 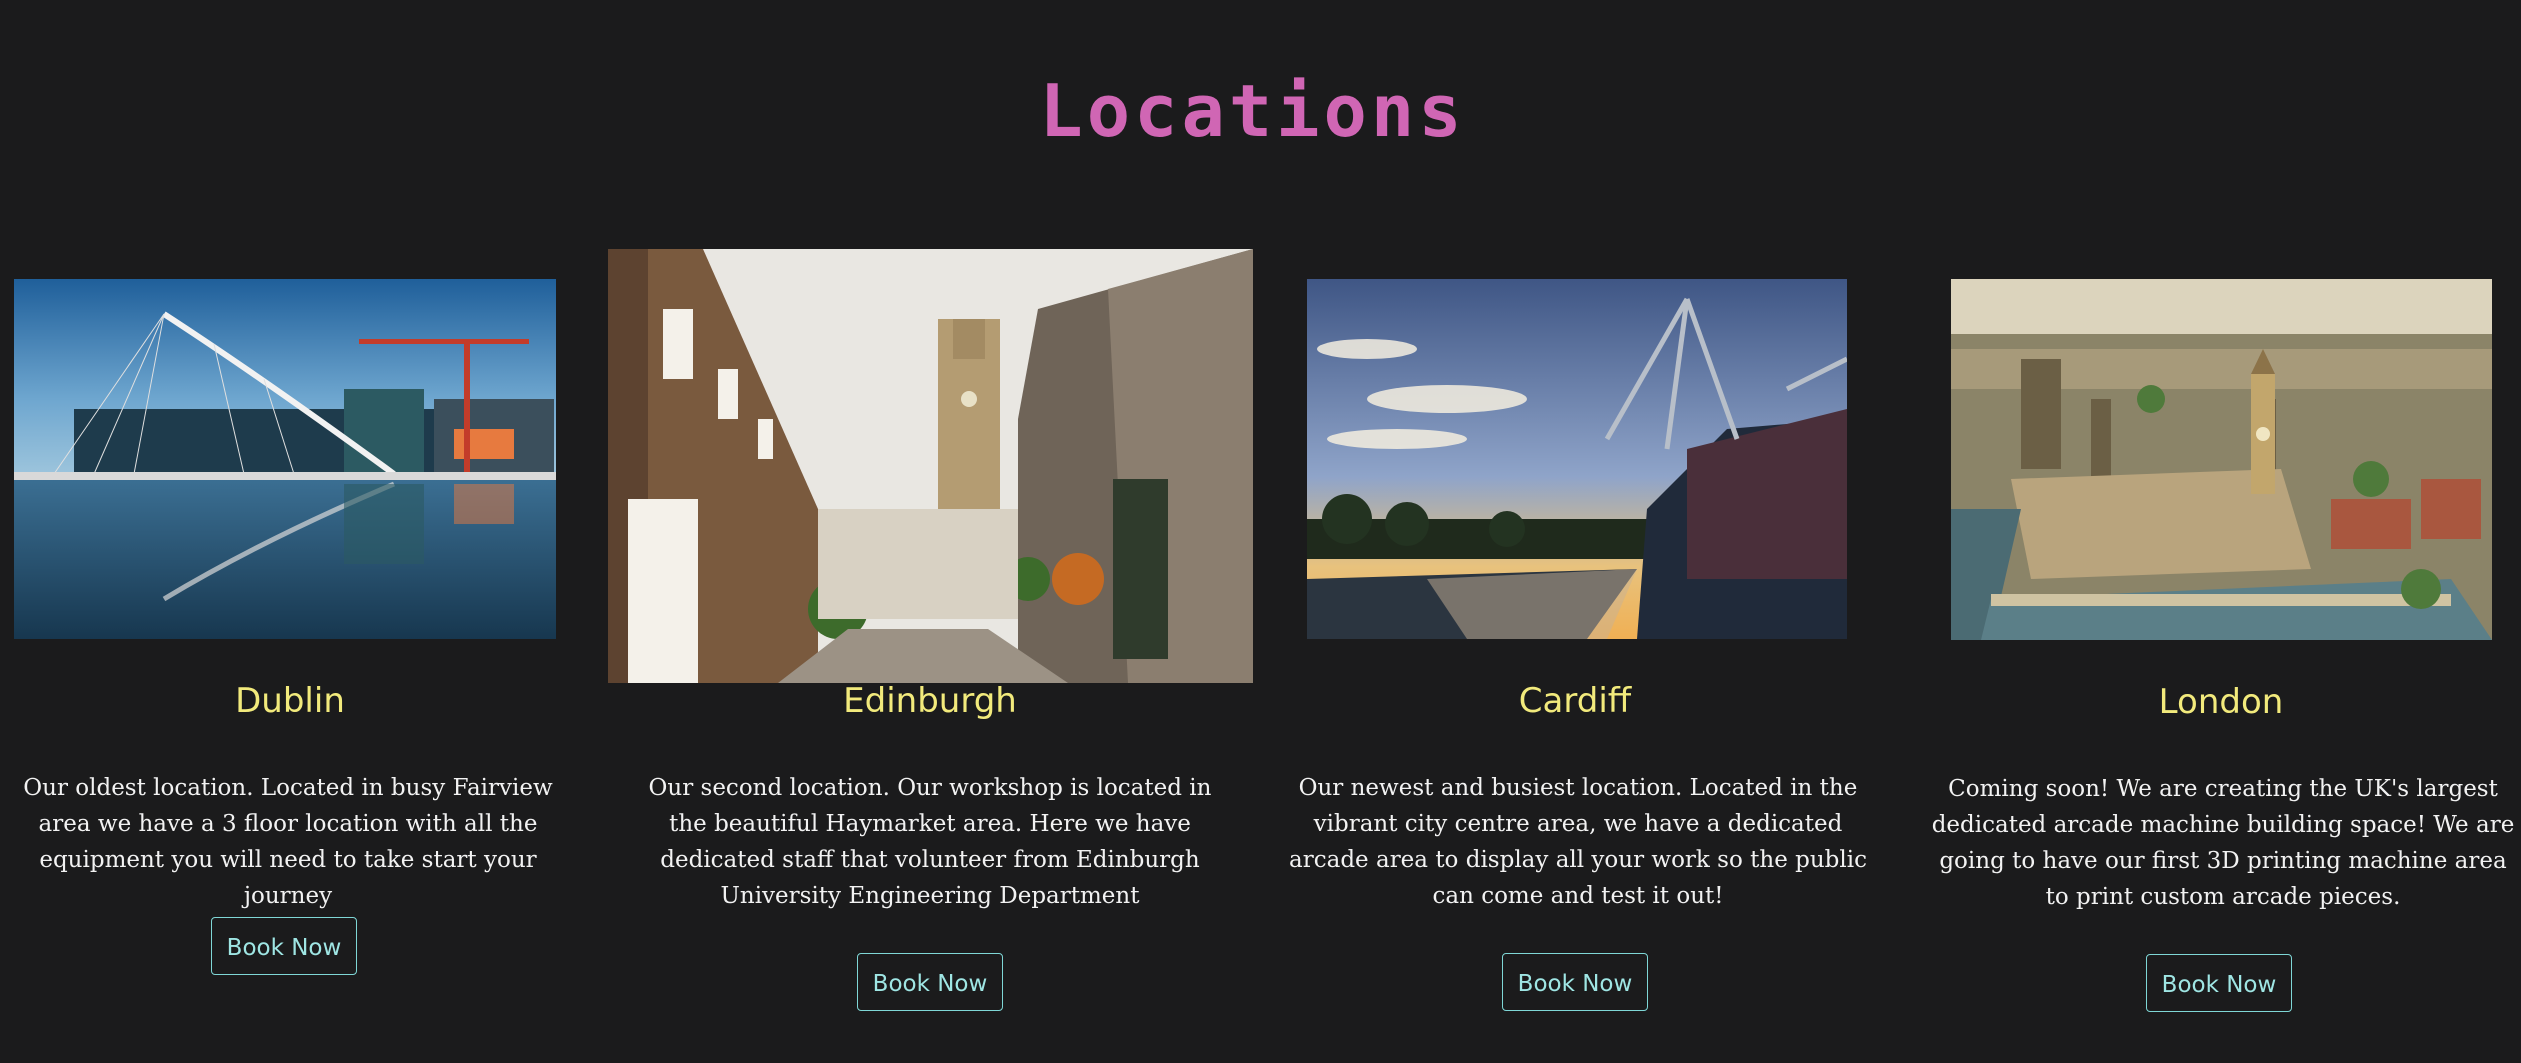 What do you see at coordinates (2219, 983) in the screenshot?
I see `book-now-button-london: Book Now` at bounding box center [2219, 983].